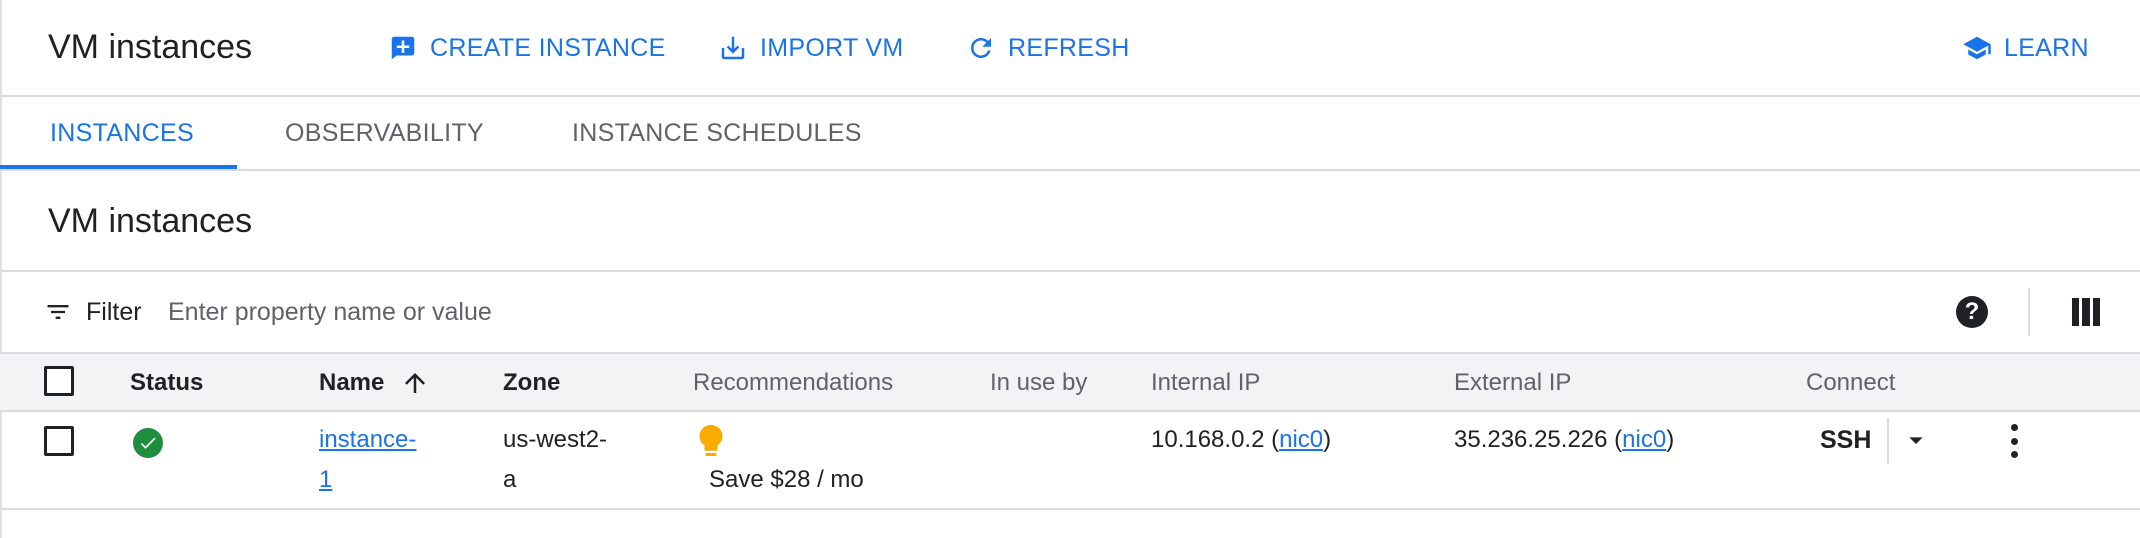  Describe the element at coordinates (1851, 382) in the screenshot. I see `column-header-connect: Connect` at that location.